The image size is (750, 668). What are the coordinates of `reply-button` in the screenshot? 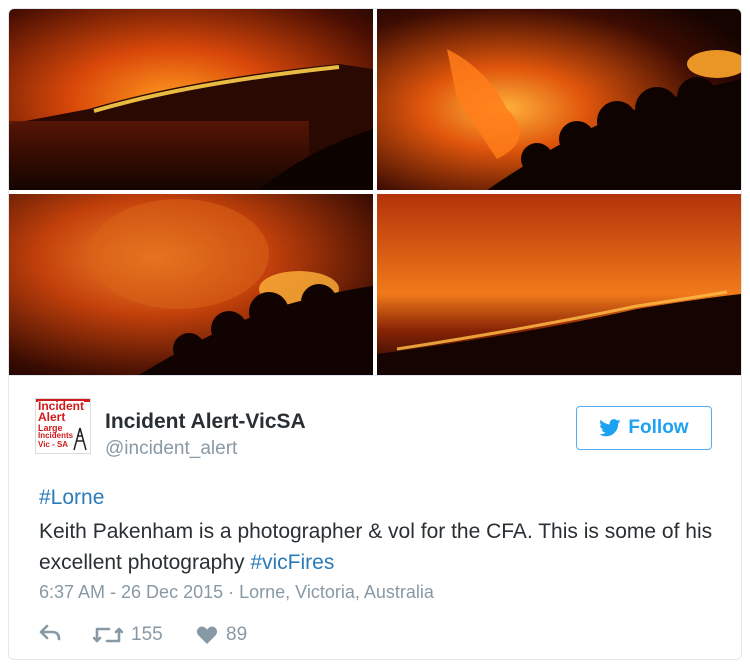 It's located at (50, 633).